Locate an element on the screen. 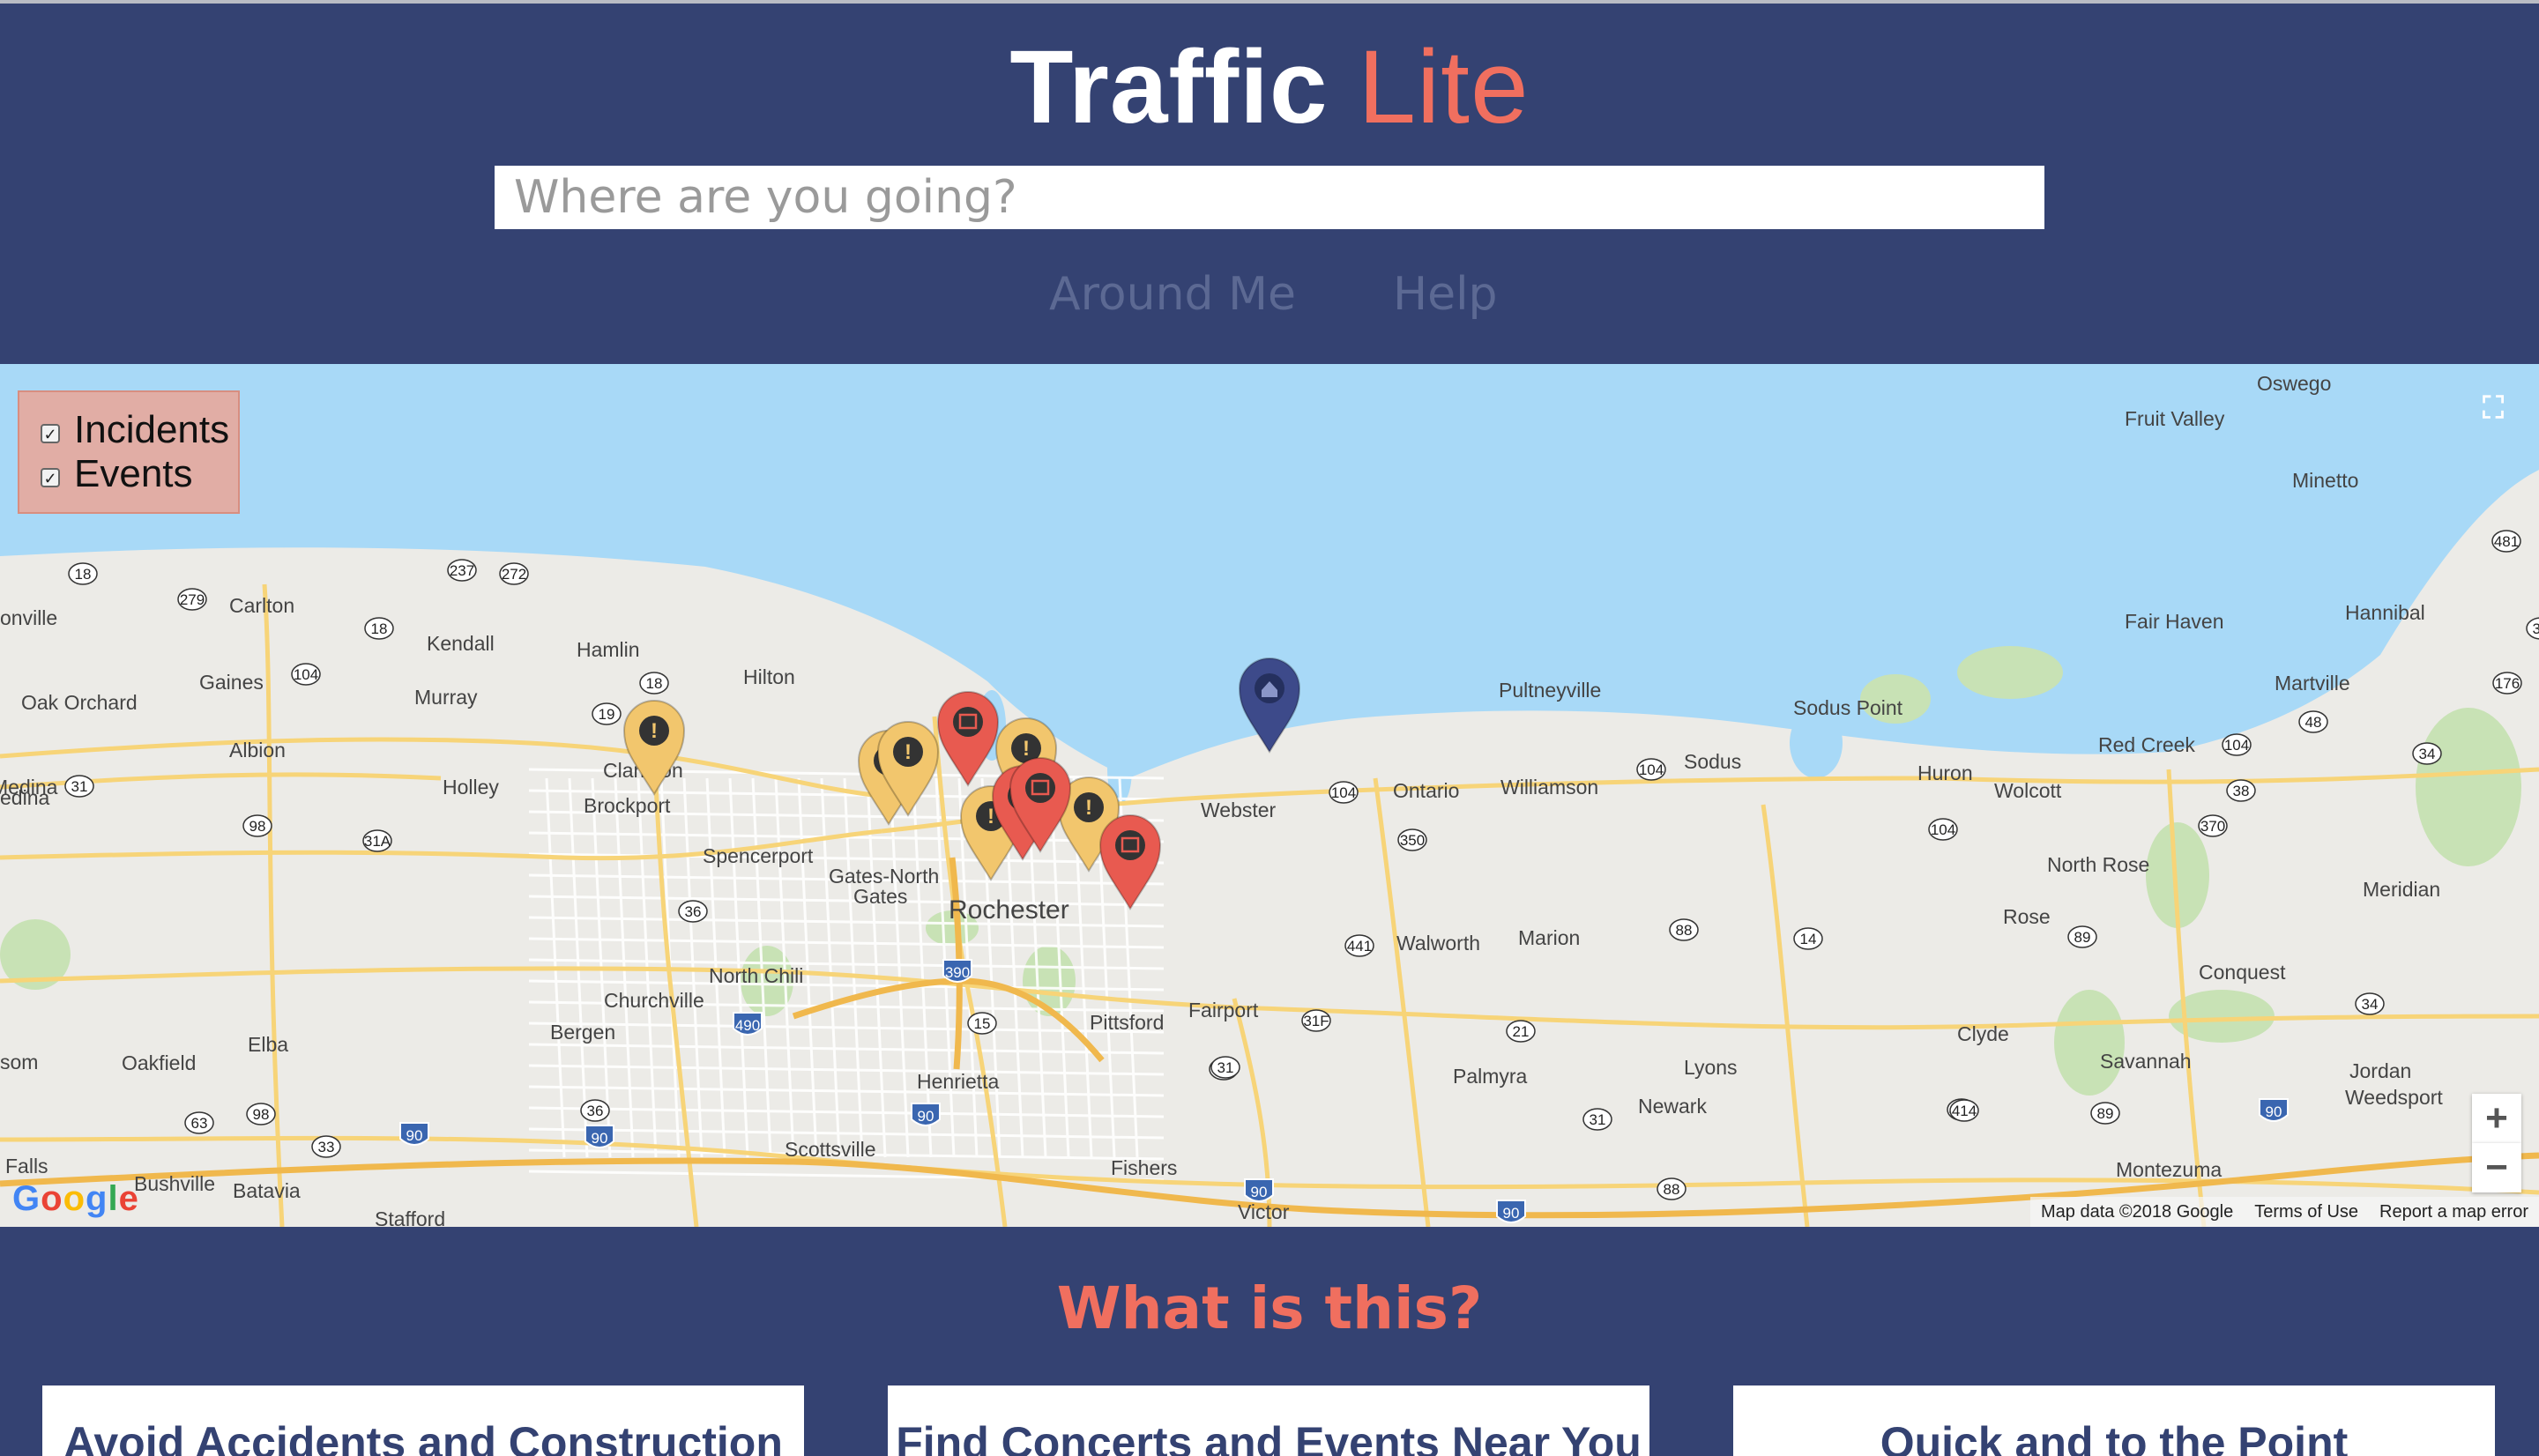 The height and width of the screenshot is (1456, 2539). svg-text: 31F is located at coordinates (1316, 1021).